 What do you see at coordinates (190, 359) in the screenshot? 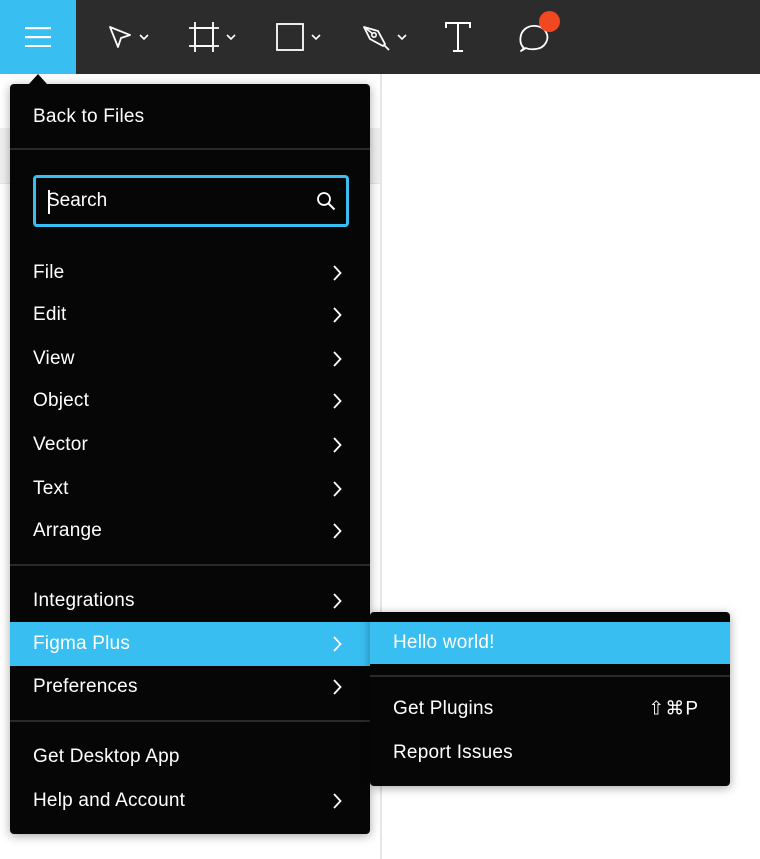
I see `menu-item-view: View` at bounding box center [190, 359].